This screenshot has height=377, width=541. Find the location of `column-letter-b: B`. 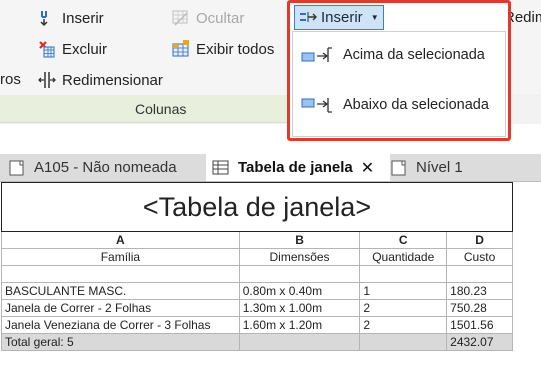

column-letter-b: B is located at coordinates (299, 240).